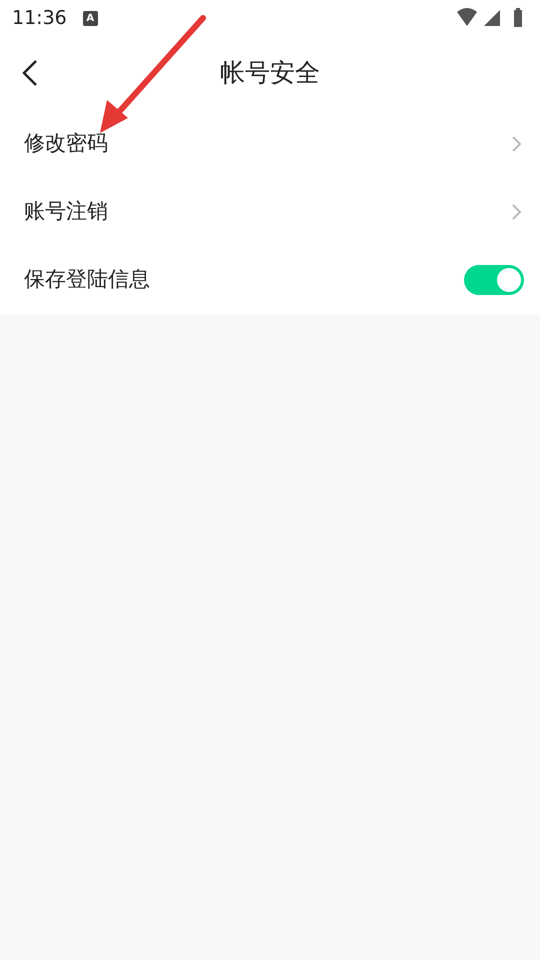 This screenshot has width=540, height=960. Describe the element at coordinates (467, 17) in the screenshot. I see `wifi-icon` at that location.